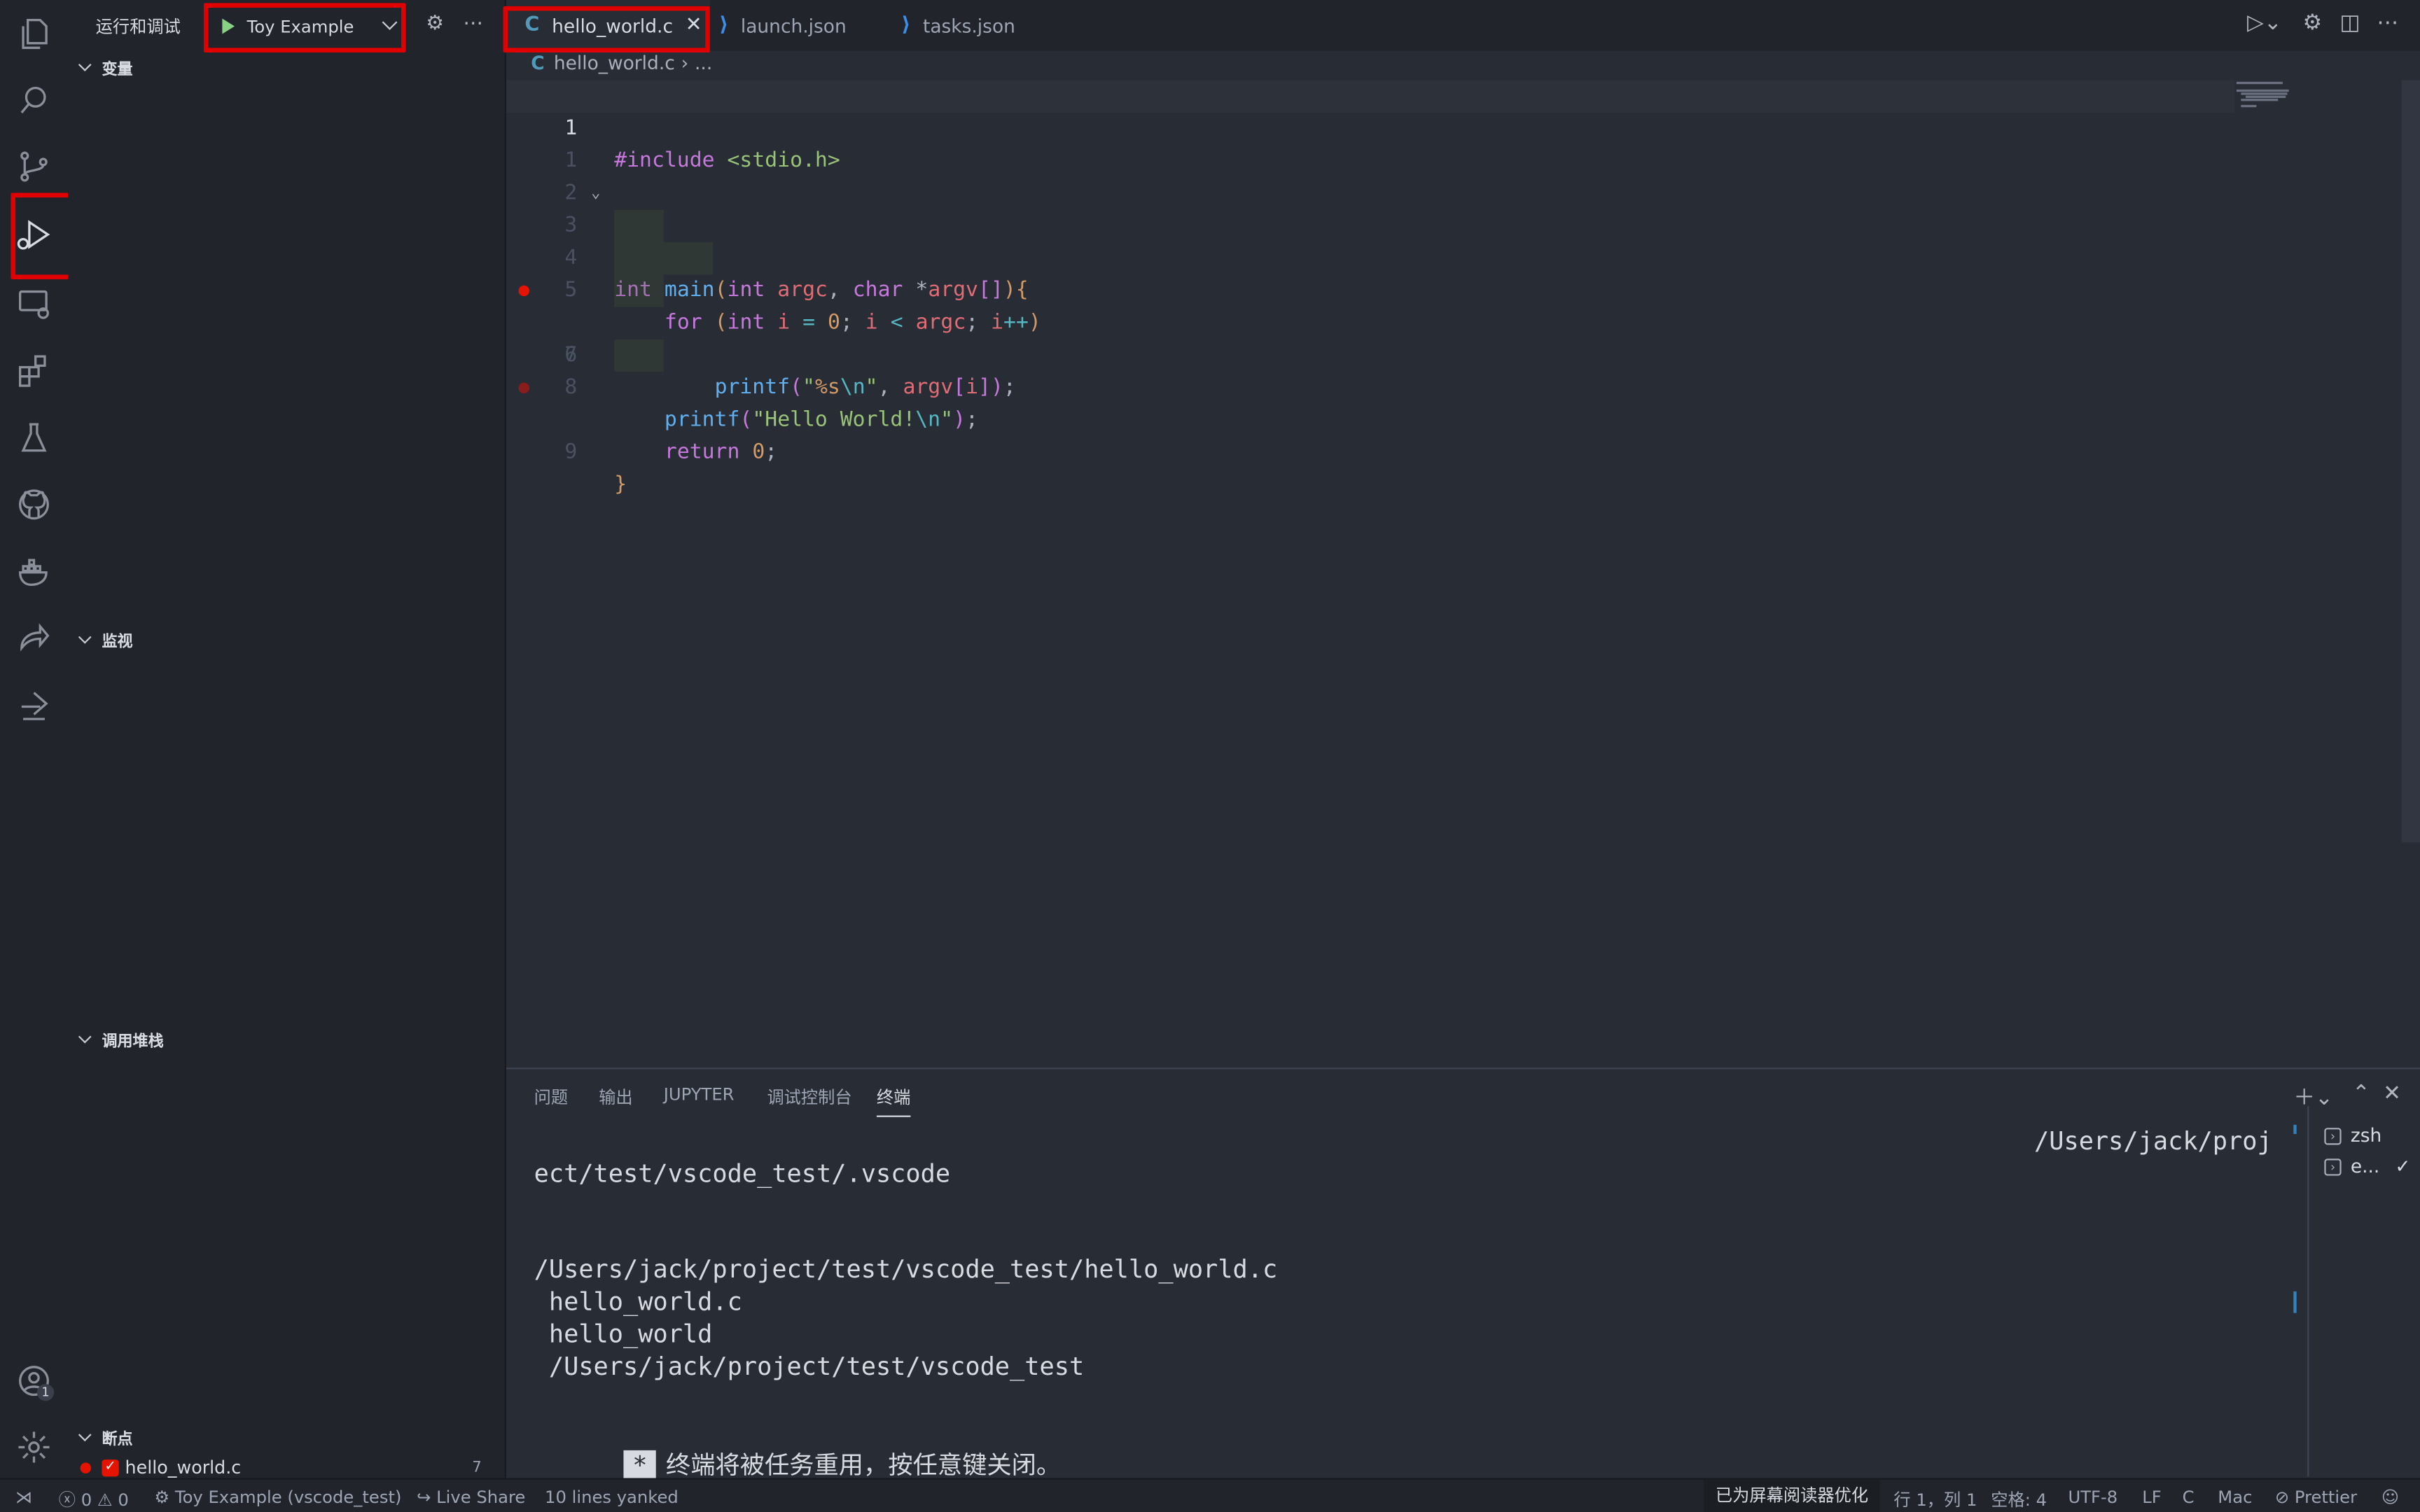  Describe the element at coordinates (34, 166) in the screenshot. I see `source-control-icon` at that location.